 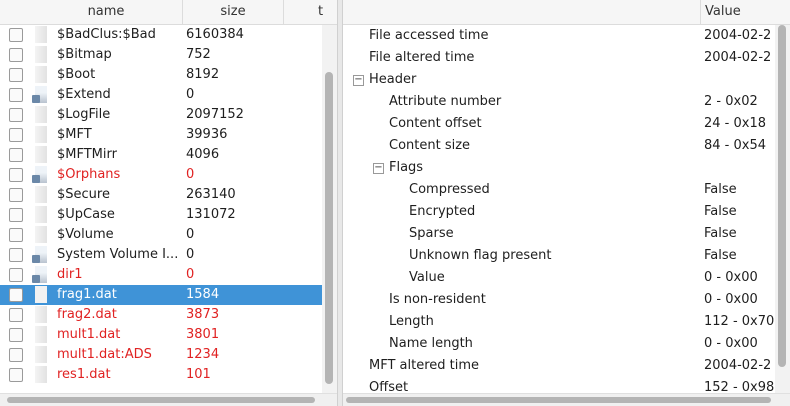 I want to click on property-label: Name length, so click(x=431, y=343).